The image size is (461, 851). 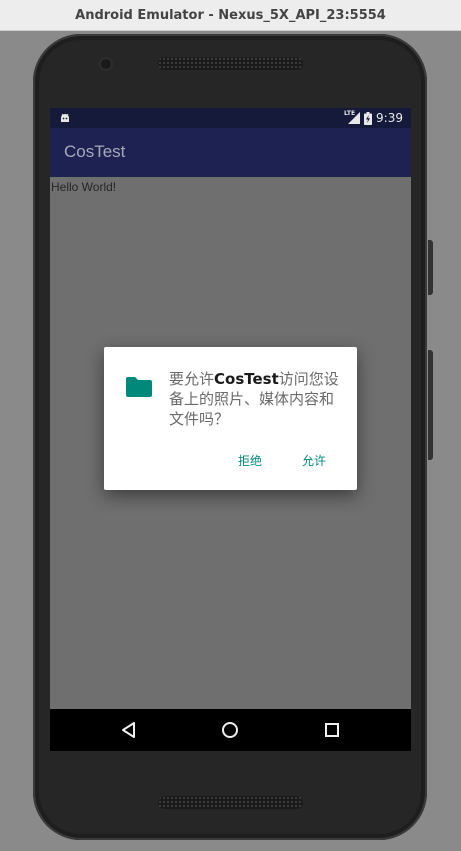 What do you see at coordinates (230, 118) in the screenshot?
I see `status-bar: LTE 9:39` at bounding box center [230, 118].